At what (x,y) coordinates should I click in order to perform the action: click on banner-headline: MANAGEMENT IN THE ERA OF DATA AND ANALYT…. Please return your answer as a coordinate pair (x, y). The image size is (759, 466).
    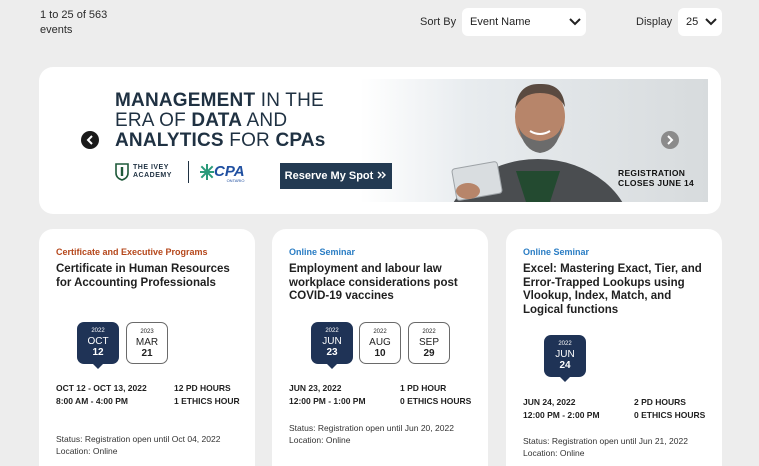
    Looking at the image, I should click on (220, 120).